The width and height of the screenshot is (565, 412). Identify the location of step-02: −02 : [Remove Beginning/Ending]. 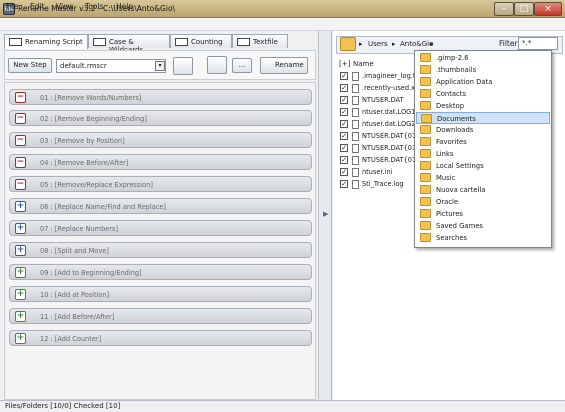
(160, 118).